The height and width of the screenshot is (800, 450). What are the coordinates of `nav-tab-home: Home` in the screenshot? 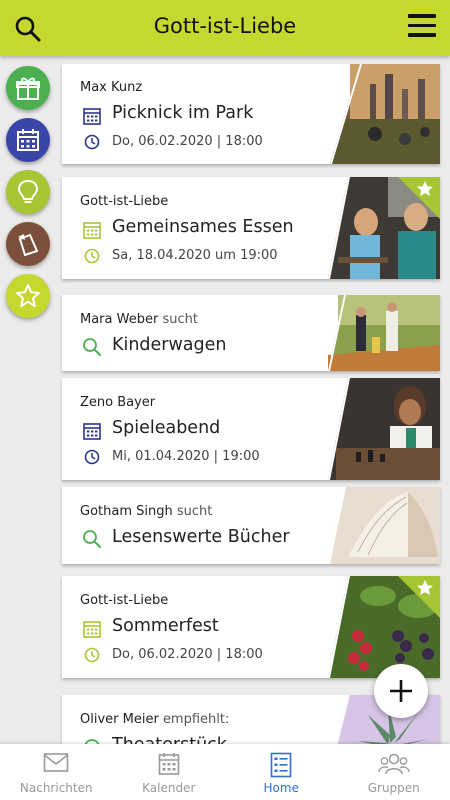 It's located at (281, 772).